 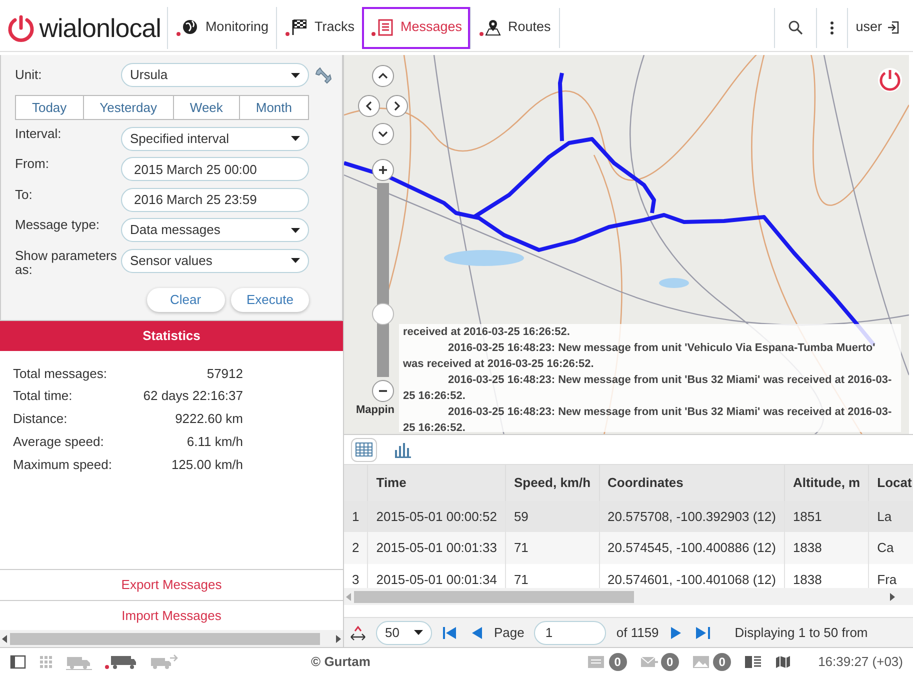 I want to click on resize-icon, so click(x=358, y=632).